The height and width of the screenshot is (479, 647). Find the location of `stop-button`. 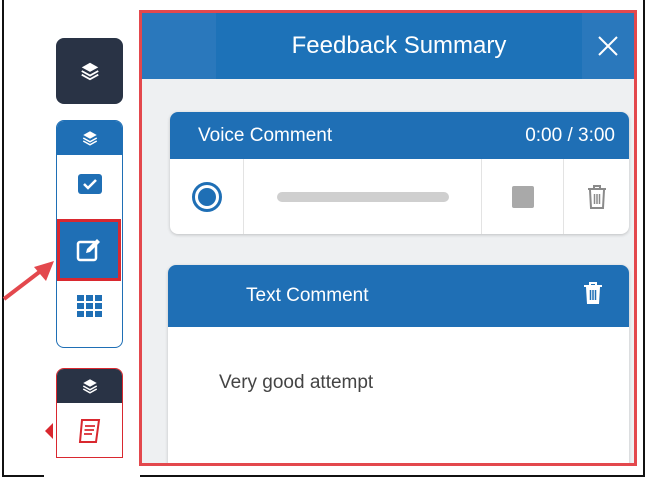

stop-button is located at coordinates (522, 196).